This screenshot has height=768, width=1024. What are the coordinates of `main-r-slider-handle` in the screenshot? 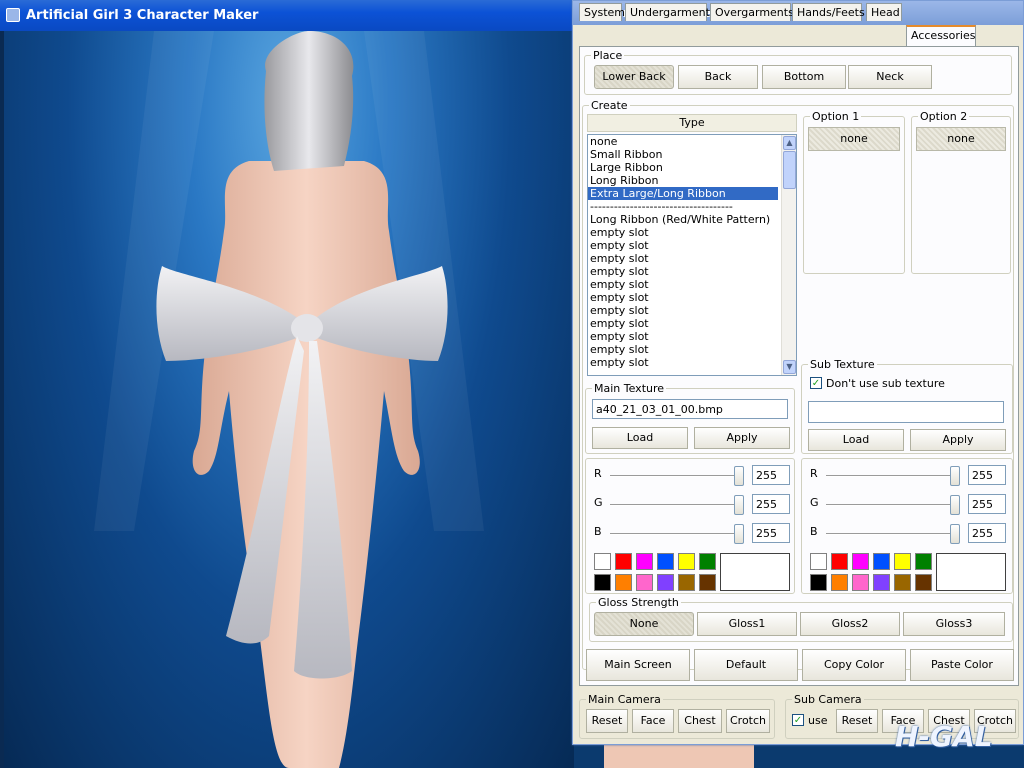 It's located at (739, 476).